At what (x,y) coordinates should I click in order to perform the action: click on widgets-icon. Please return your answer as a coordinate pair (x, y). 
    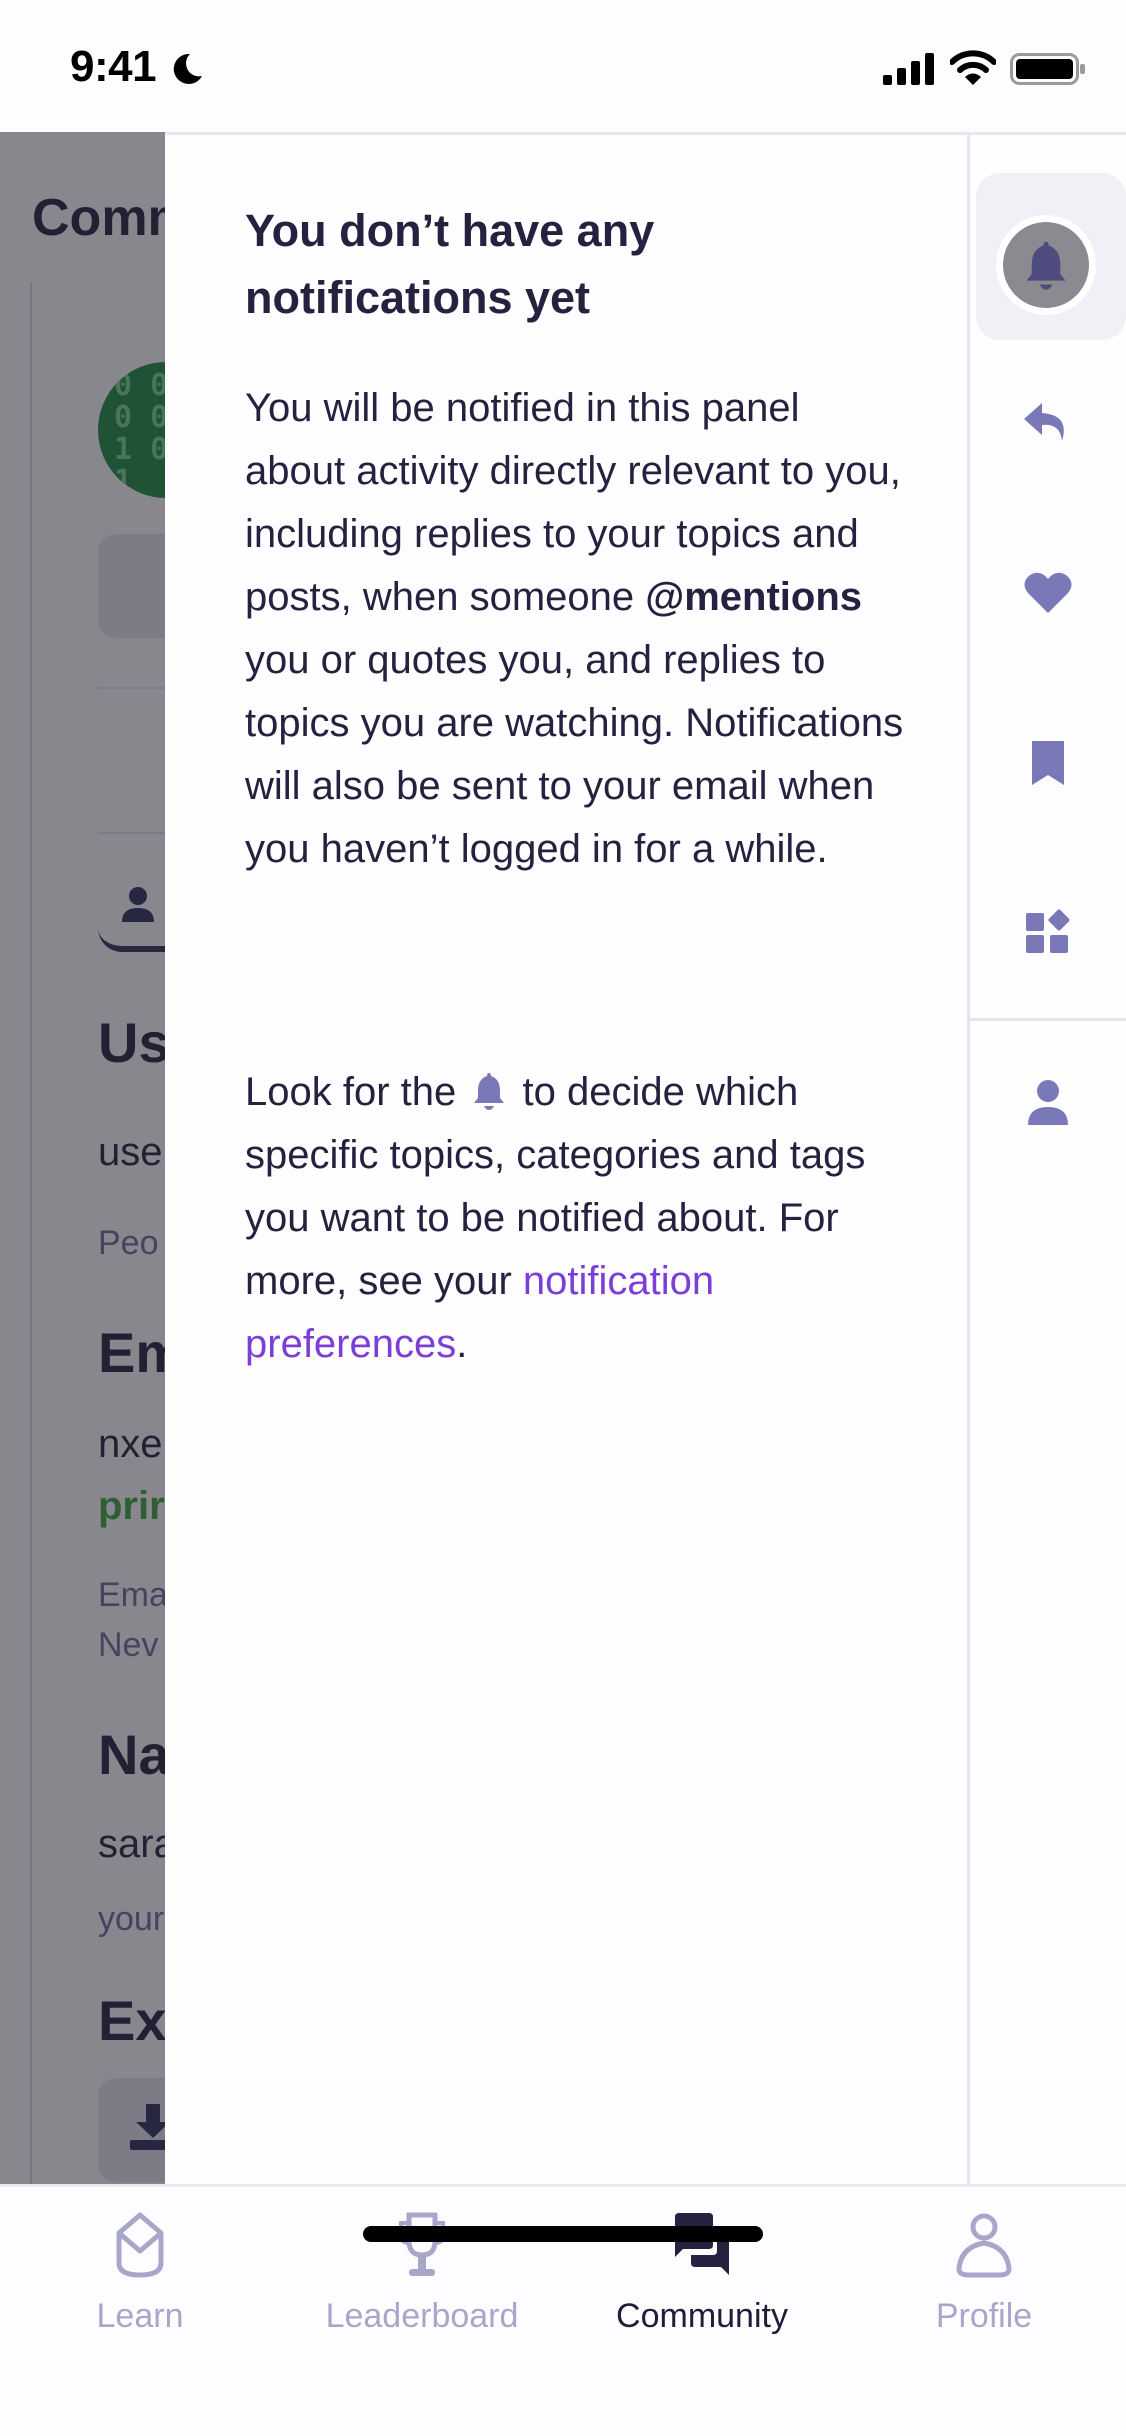
    Looking at the image, I should click on (1048, 933).